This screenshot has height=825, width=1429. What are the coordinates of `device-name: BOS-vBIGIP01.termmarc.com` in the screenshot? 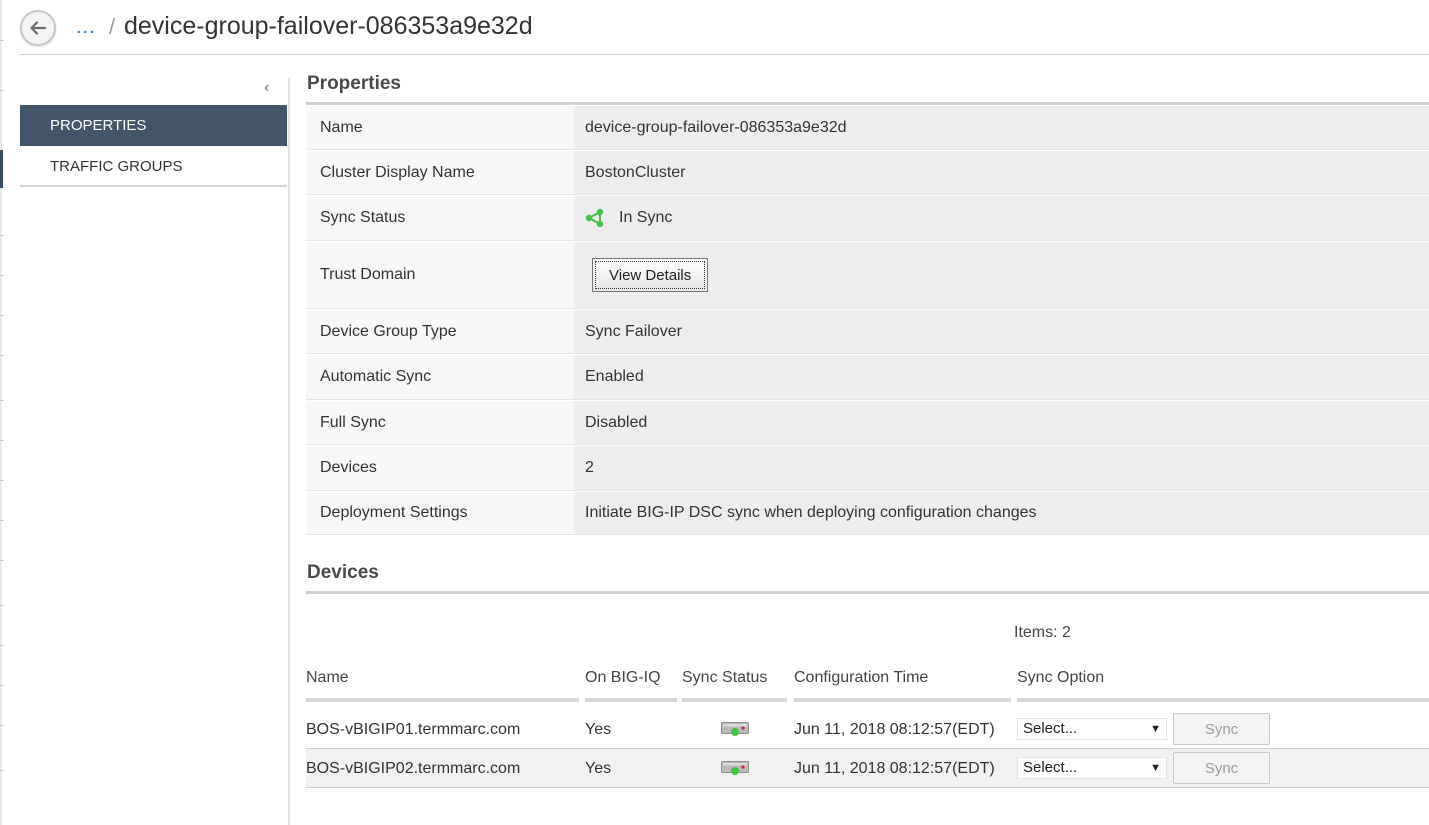 It's located at (413, 729).